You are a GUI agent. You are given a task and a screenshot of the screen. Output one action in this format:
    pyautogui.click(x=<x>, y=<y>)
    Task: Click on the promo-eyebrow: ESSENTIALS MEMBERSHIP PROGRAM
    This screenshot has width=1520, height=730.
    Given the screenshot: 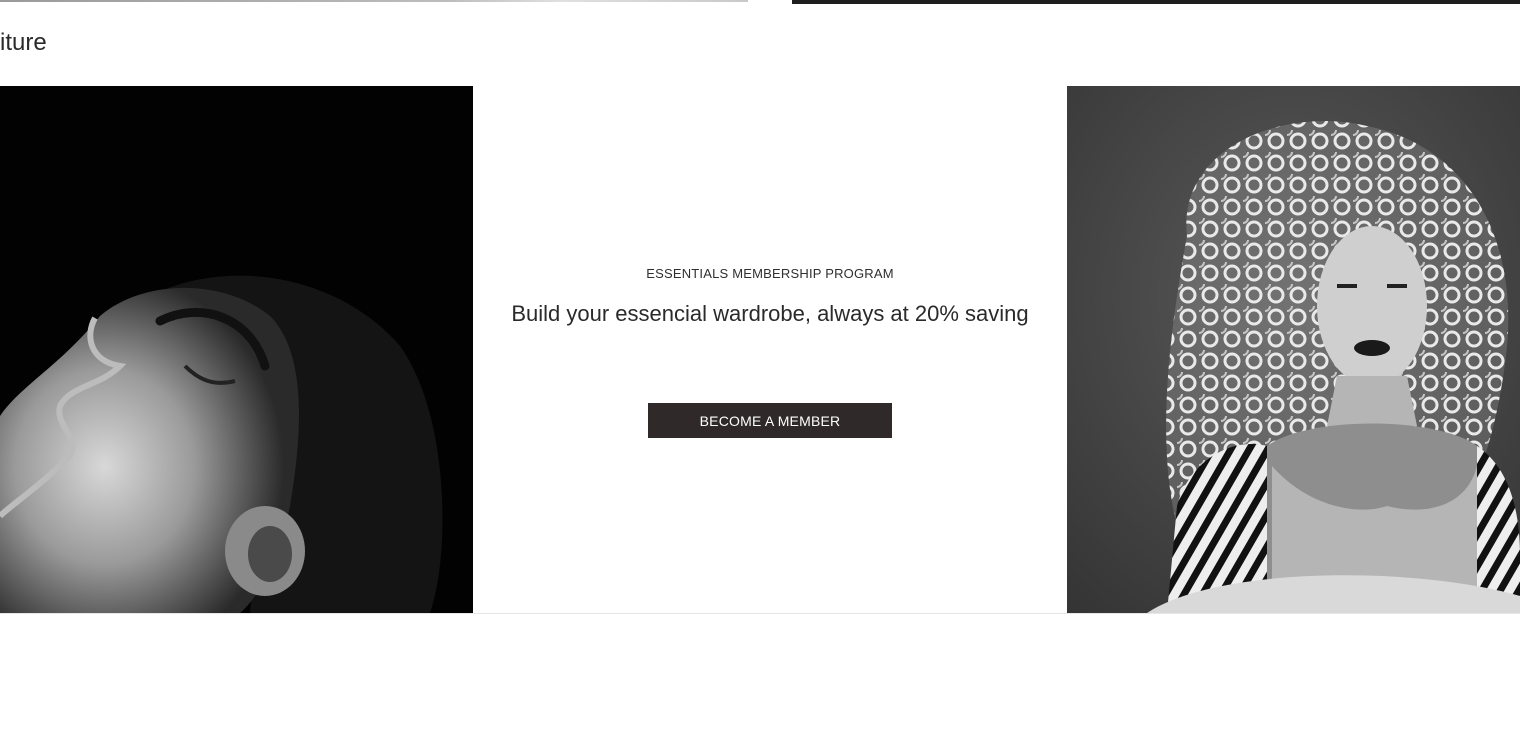 What is the action you would take?
    pyautogui.click(x=770, y=273)
    